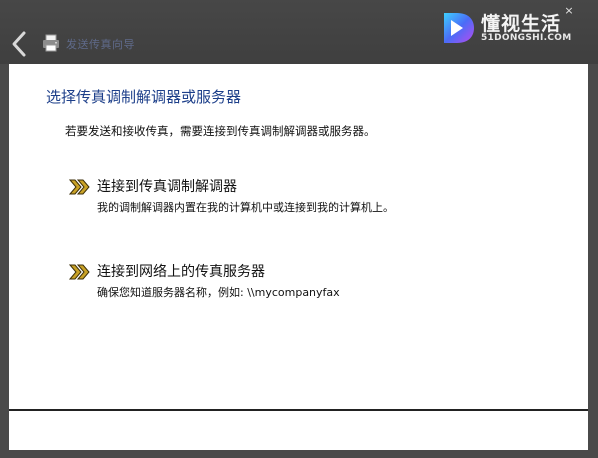  Describe the element at coordinates (181, 272) in the screenshot. I see `option-title: 连接到网络上的传真服务器` at that location.